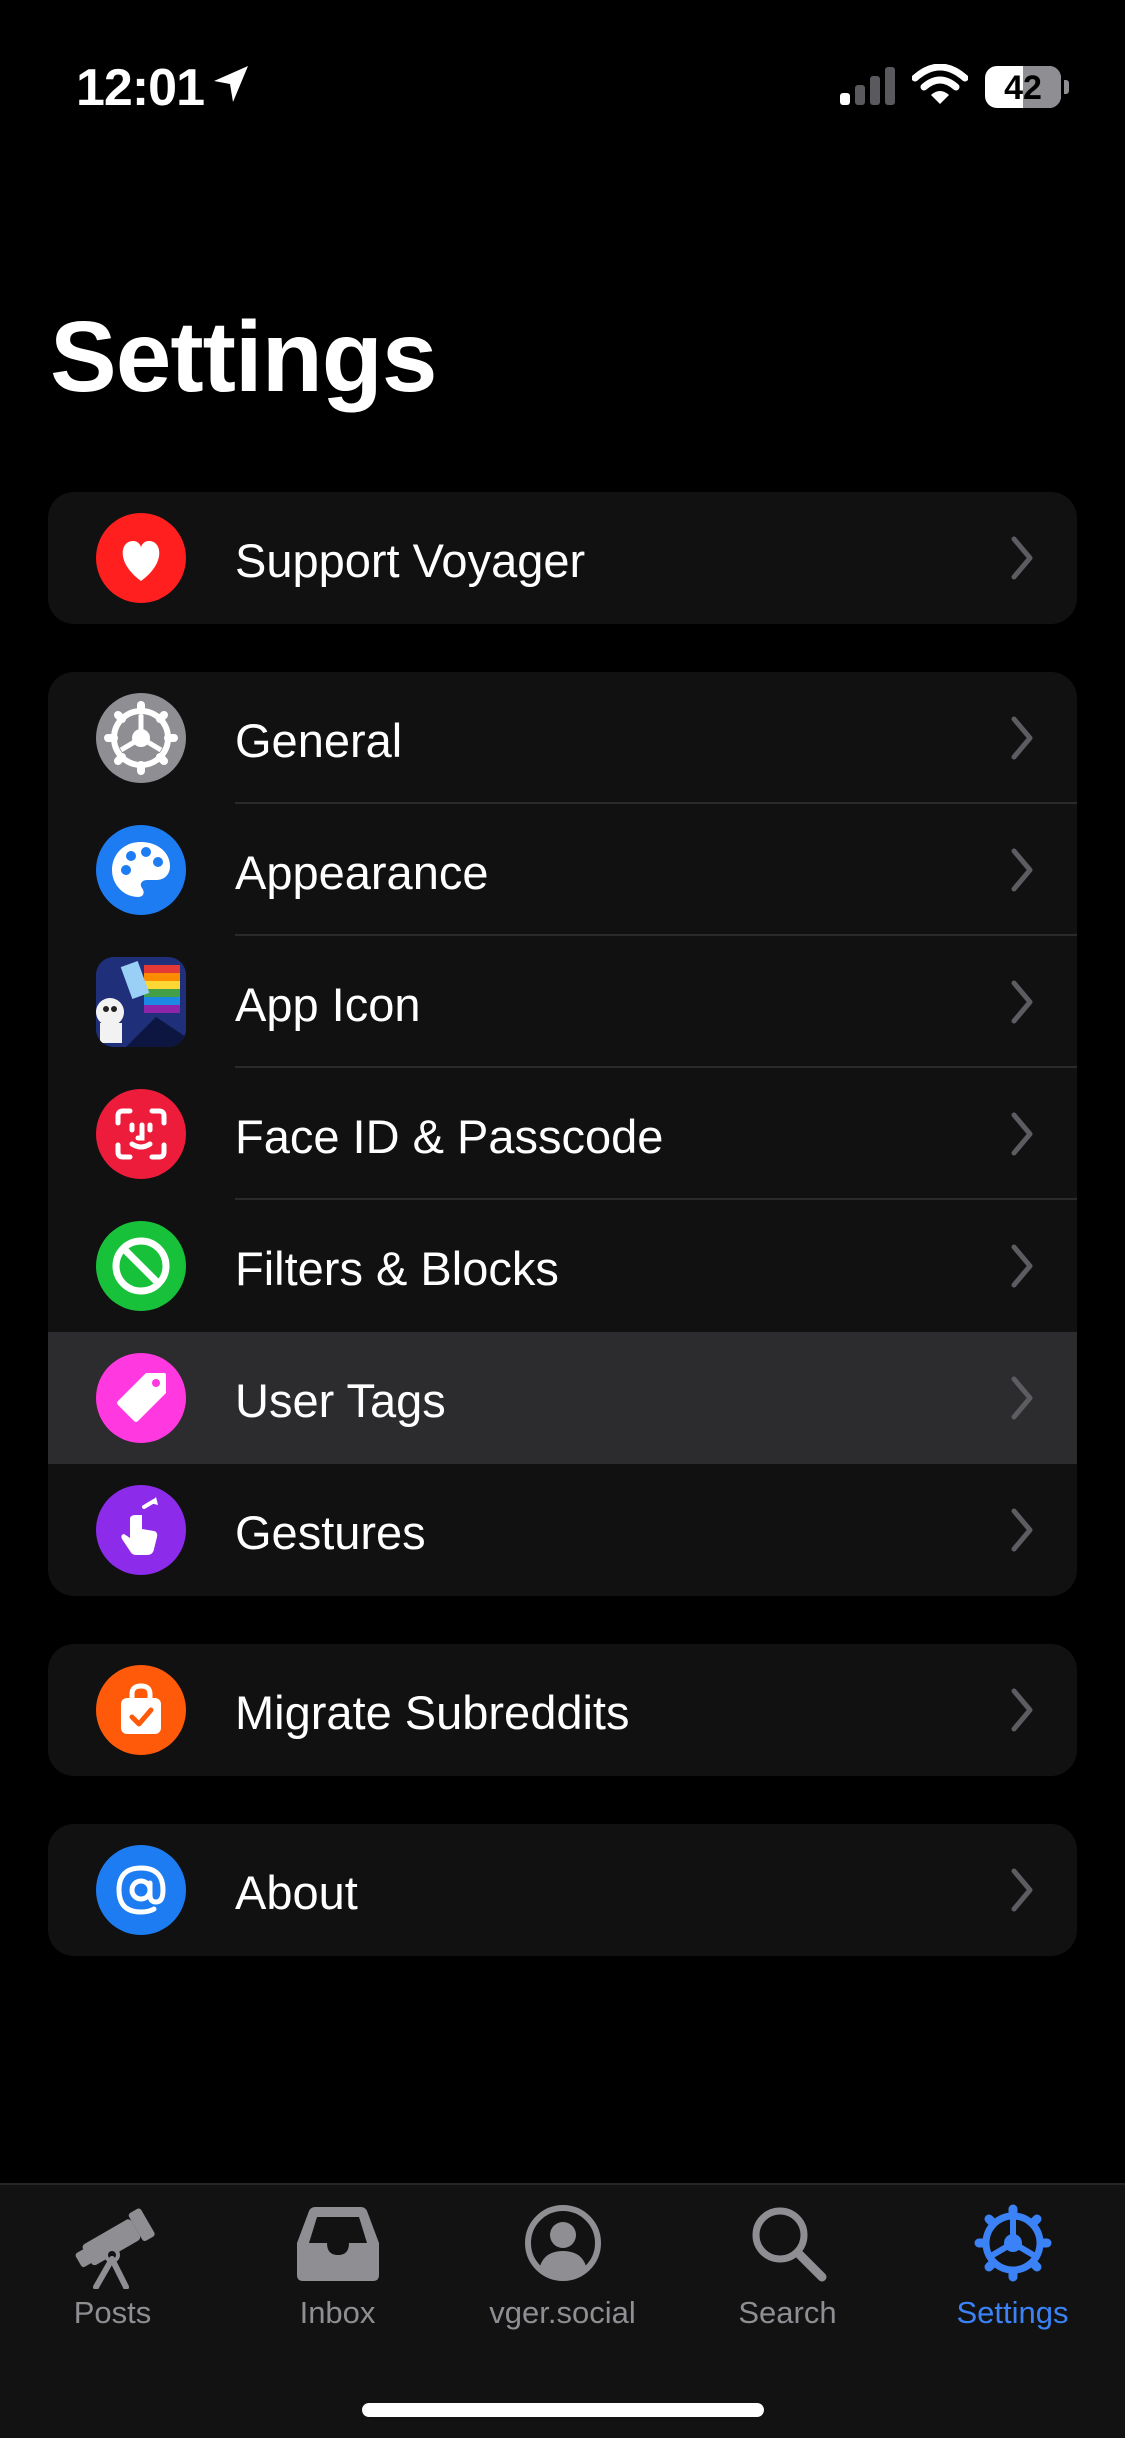  What do you see at coordinates (319, 740) in the screenshot?
I see `row-label: General` at bounding box center [319, 740].